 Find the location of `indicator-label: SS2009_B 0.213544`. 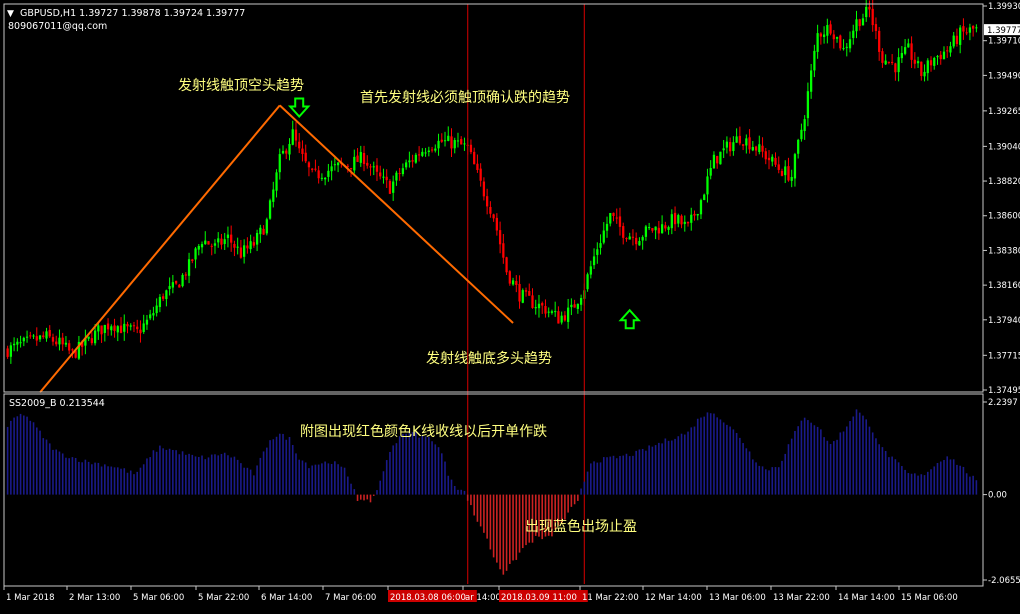

indicator-label: SS2009_B 0.213544 is located at coordinates (57, 403).